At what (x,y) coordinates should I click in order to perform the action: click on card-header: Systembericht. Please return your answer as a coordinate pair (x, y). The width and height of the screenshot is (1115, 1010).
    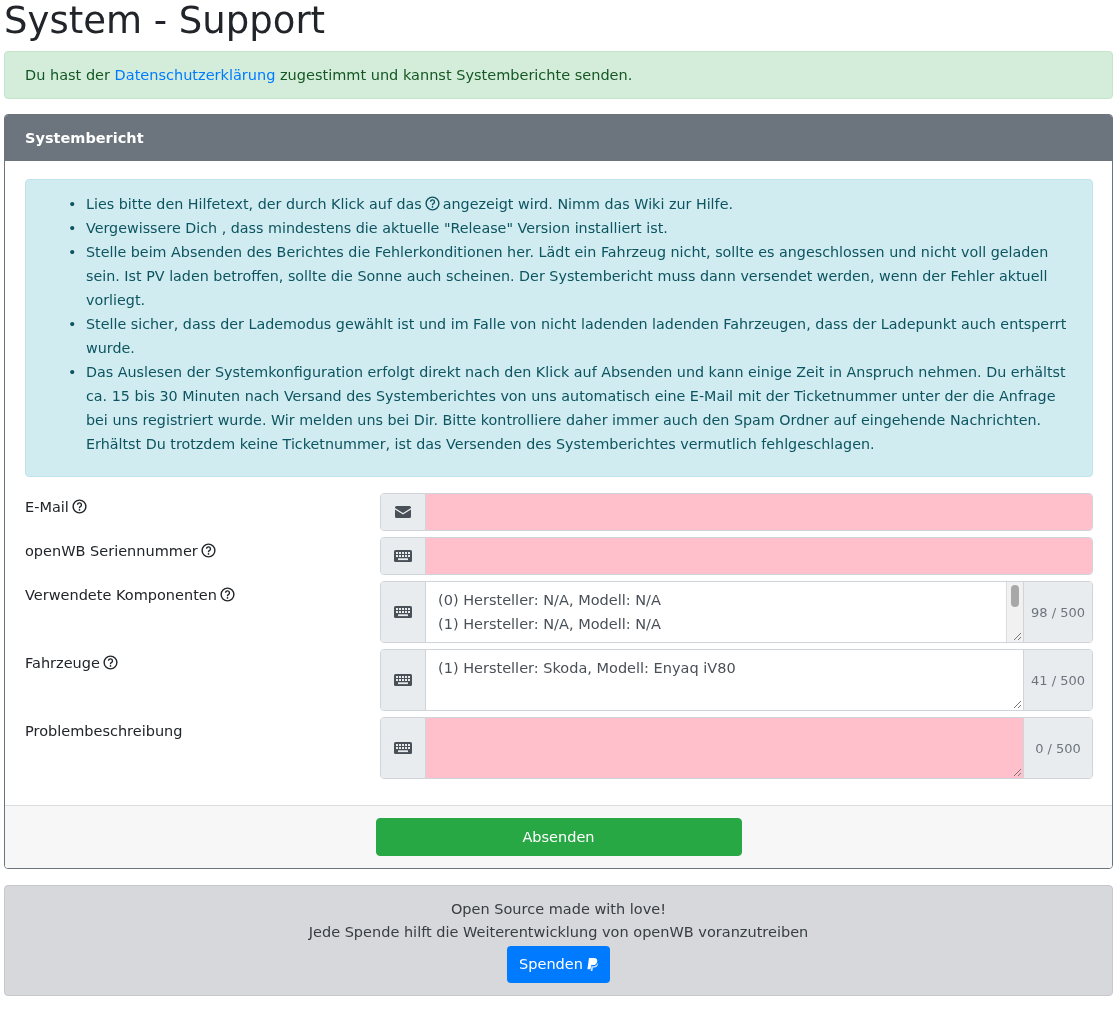
    Looking at the image, I should click on (558, 138).